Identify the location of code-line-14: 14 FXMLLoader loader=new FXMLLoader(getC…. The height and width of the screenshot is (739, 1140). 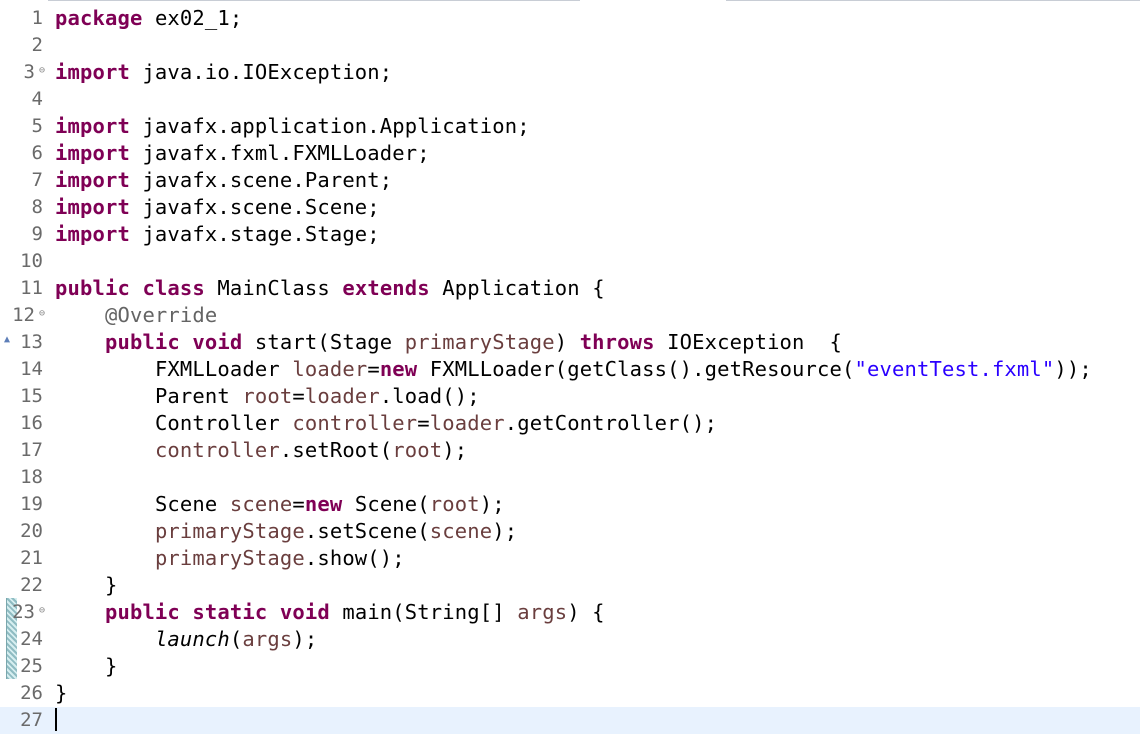
(570, 369).